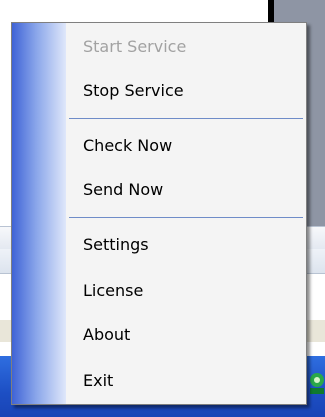 This screenshot has width=325, height=417. I want to click on menu-item-start-service: Start Service, so click(135, 46).